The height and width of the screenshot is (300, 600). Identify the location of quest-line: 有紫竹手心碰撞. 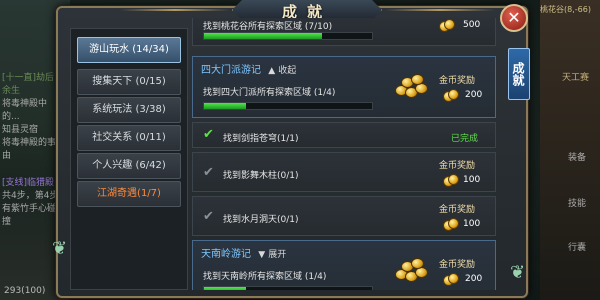
(29, 215).